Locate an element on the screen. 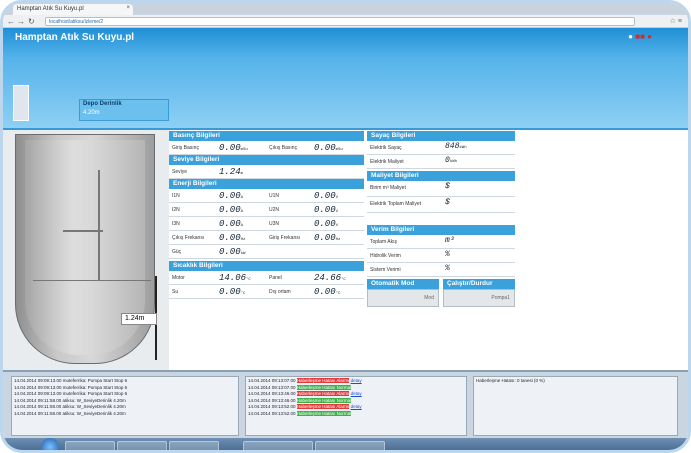 The image size is (691, 453). energy-value: 0.00kW is located at coordinates (232, 252).